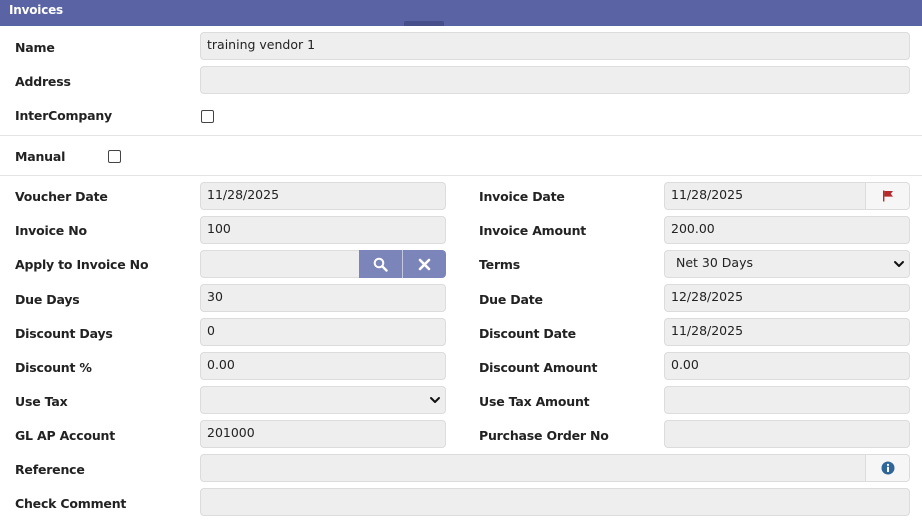  I want to click on apply-invoice-button-group, so click(402, 264).